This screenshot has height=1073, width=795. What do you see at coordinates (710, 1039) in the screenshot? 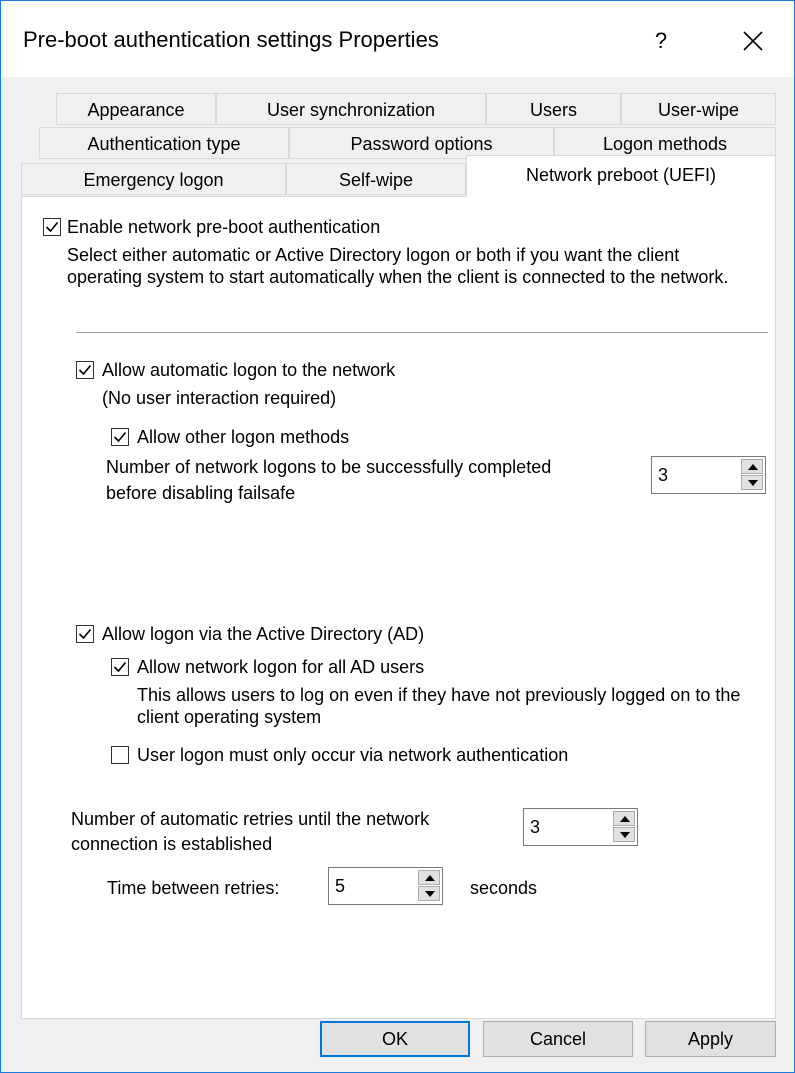
I see `apply-button: Apply` at bounding box center [710, 1039].